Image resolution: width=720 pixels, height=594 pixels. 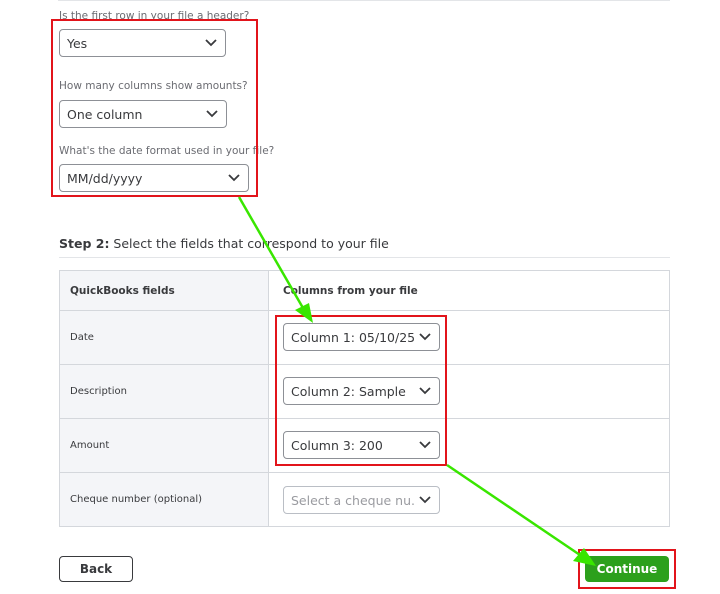 I want to click on field-label-description: Description, so click(x=98, y=391).